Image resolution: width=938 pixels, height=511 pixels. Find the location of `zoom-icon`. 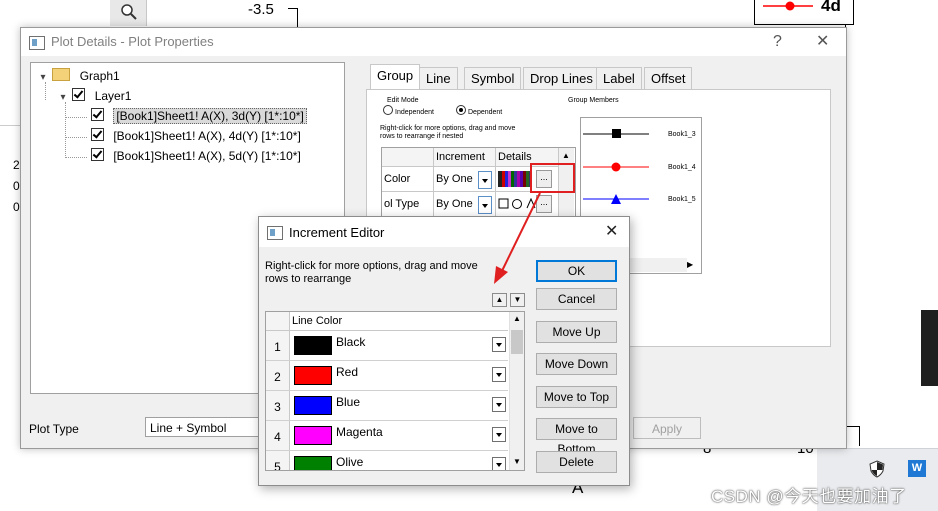

zoom-icon is located at coordinates (129, 12).